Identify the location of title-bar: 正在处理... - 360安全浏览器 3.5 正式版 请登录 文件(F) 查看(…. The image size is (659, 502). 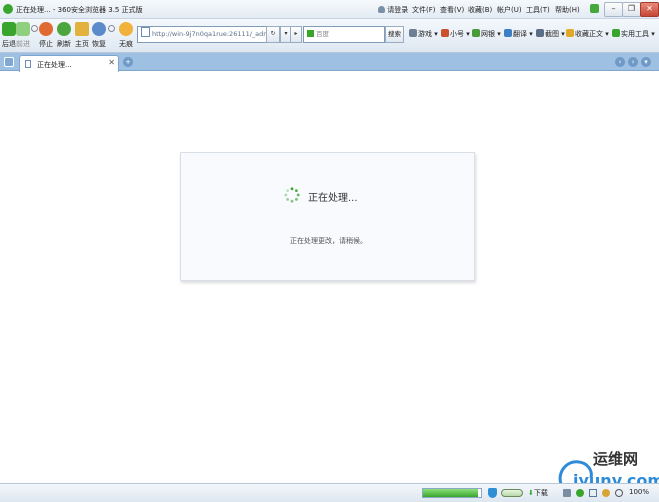
(329, 9).